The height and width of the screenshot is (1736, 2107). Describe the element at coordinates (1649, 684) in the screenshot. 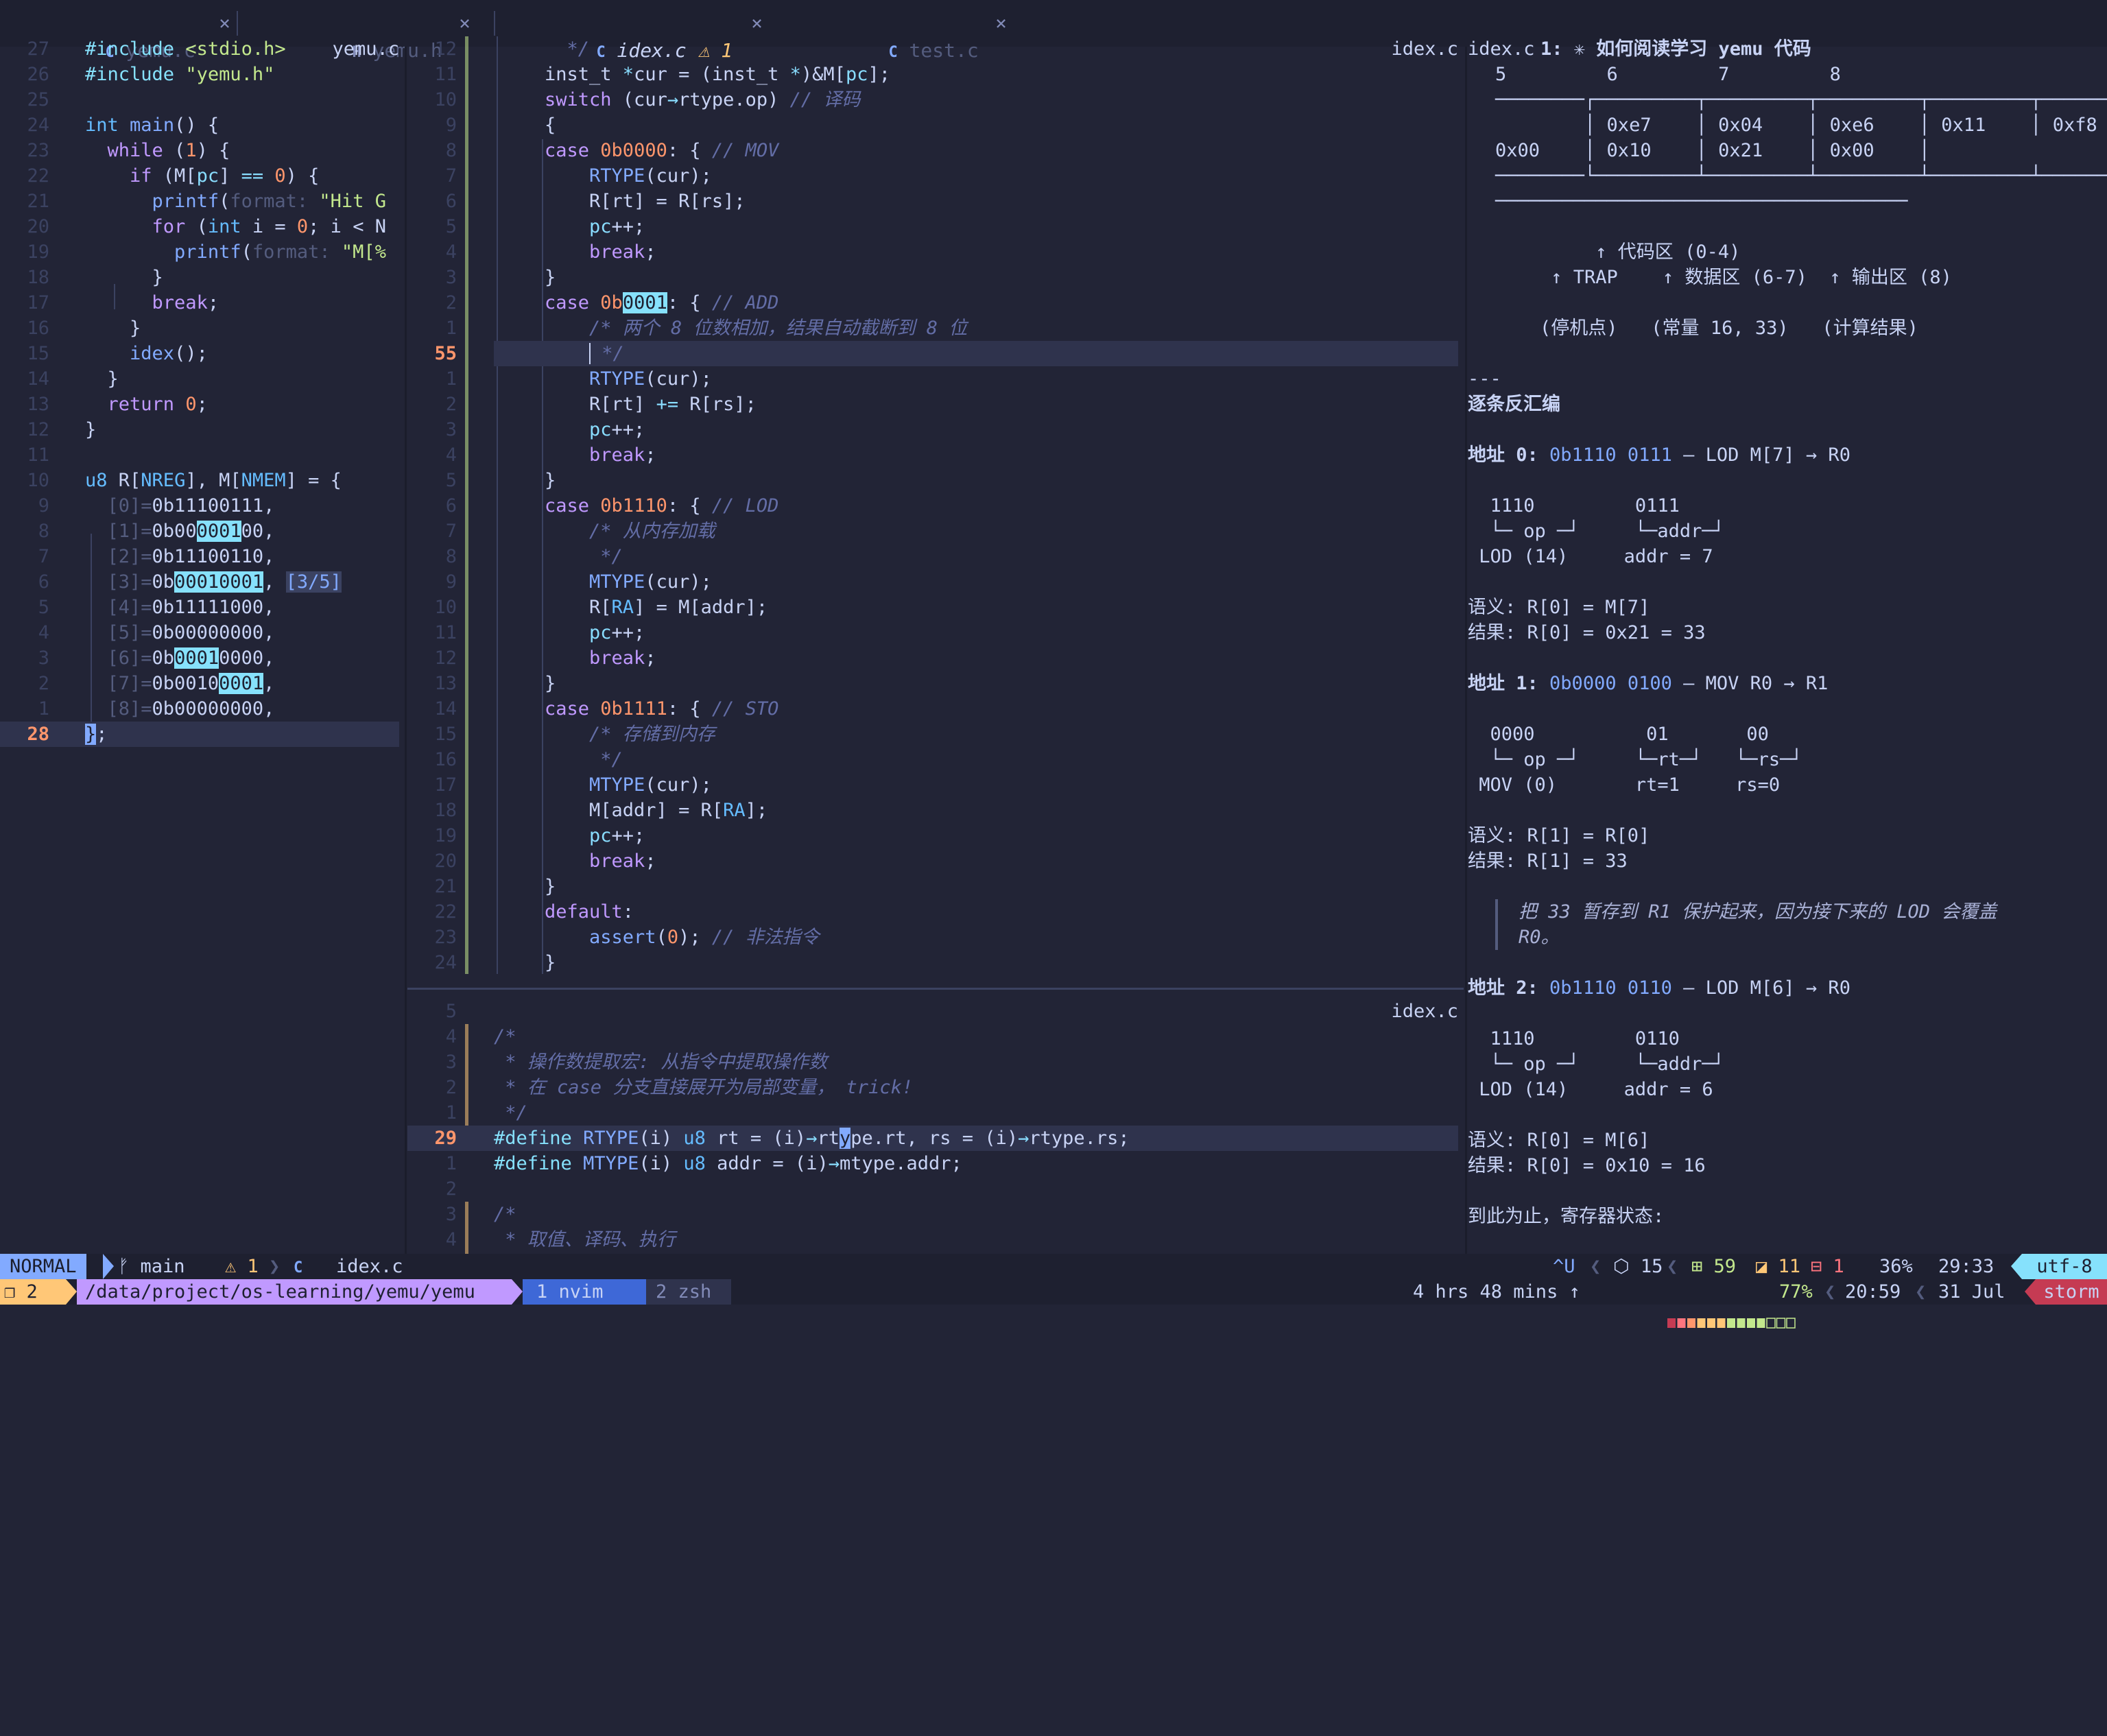

I see `disasm-heading: 地址 1: 0b0000 0100 — MOV R0 → R1` at that location.